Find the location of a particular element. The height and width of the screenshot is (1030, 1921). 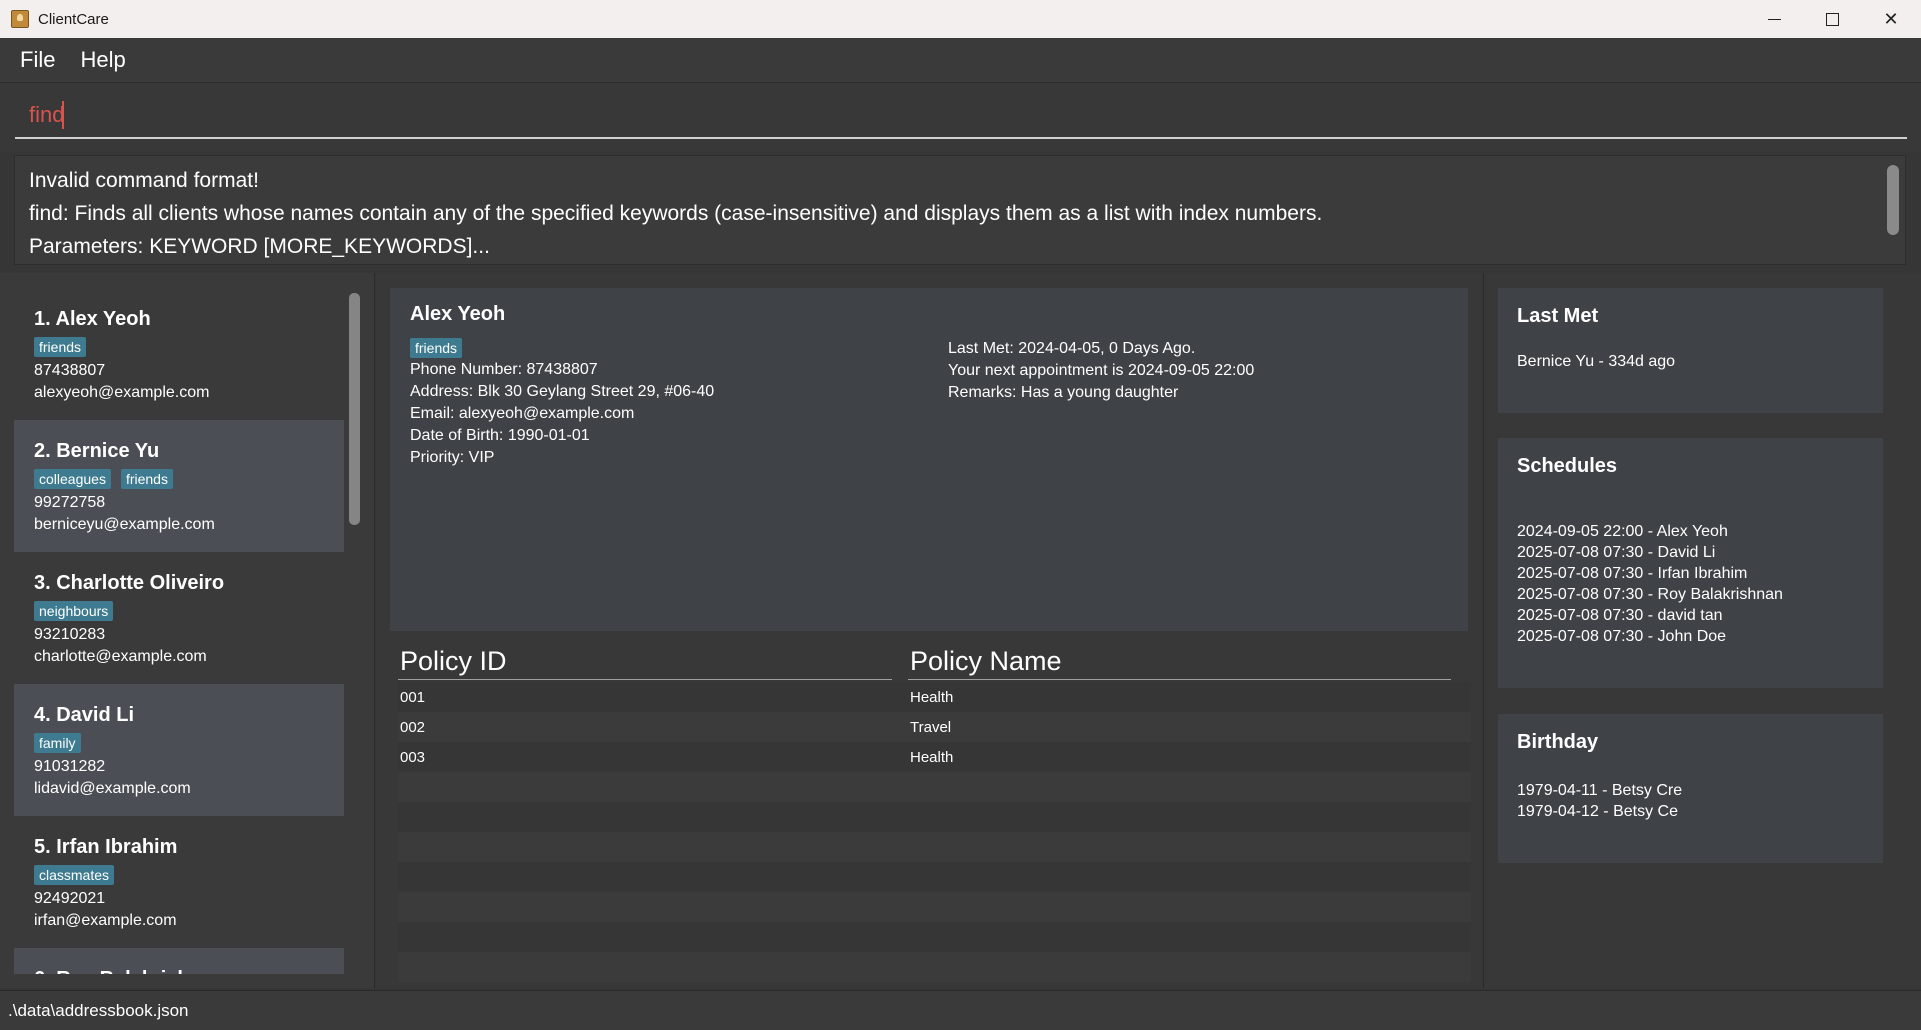

client-email: charlotte@example.com is located at coordinates (120, 656).